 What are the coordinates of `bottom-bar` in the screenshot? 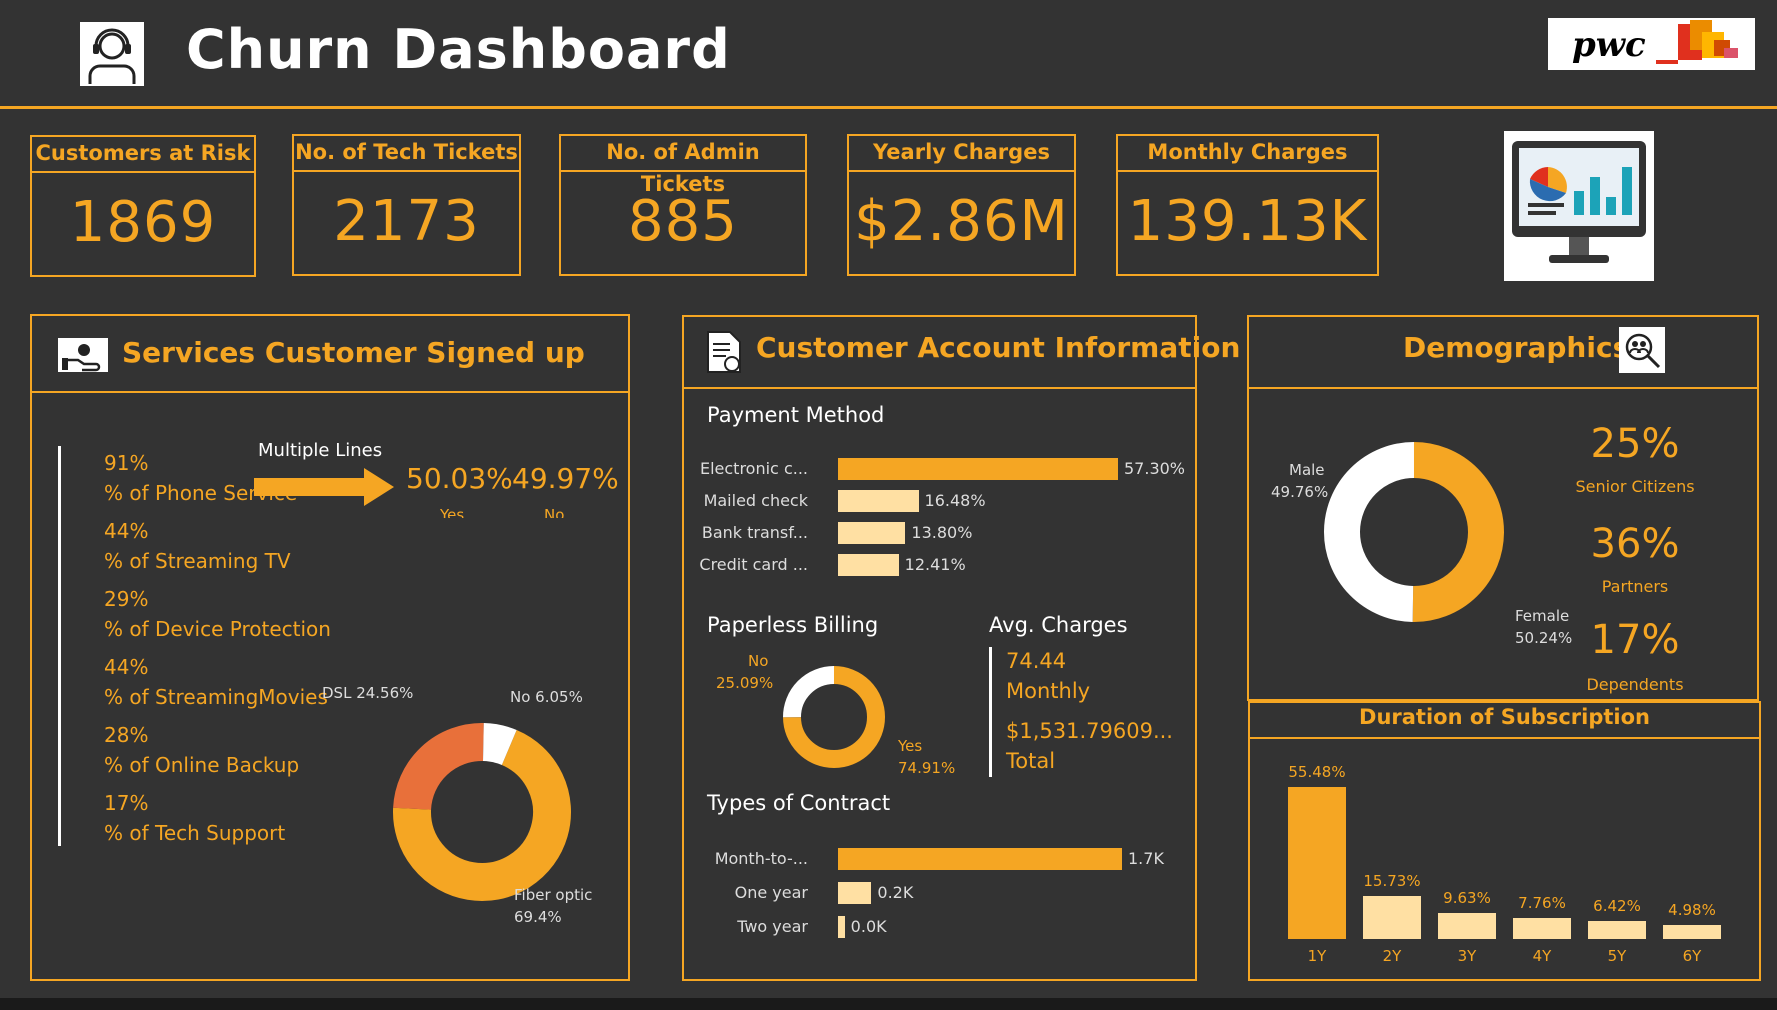 It's located at (888, 1004).